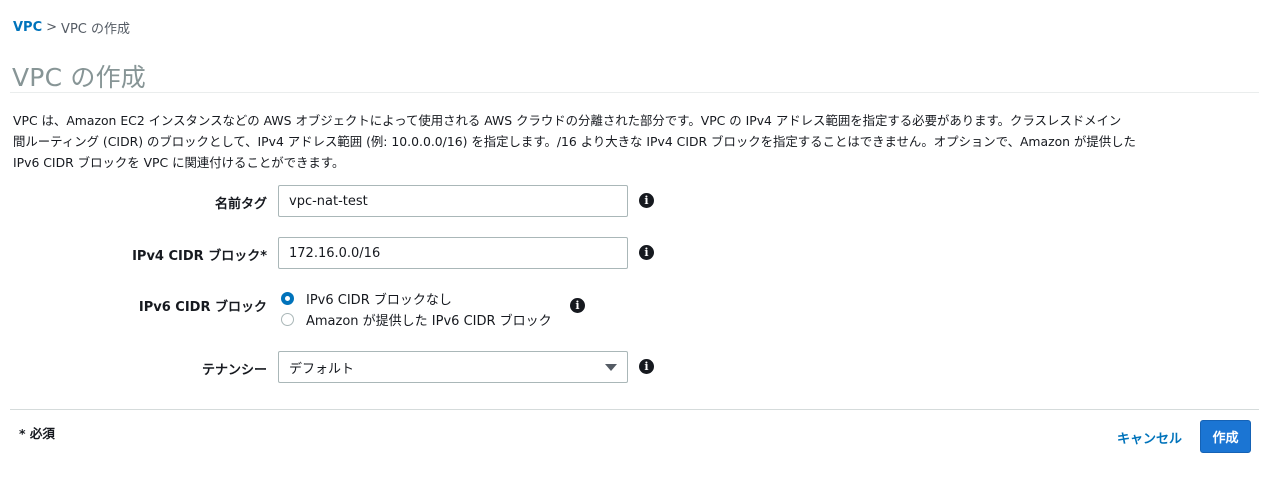  Describe the element at coordinates (1149, 437) in the screenshot. I see `cancel-button: キャンセル` at that location.